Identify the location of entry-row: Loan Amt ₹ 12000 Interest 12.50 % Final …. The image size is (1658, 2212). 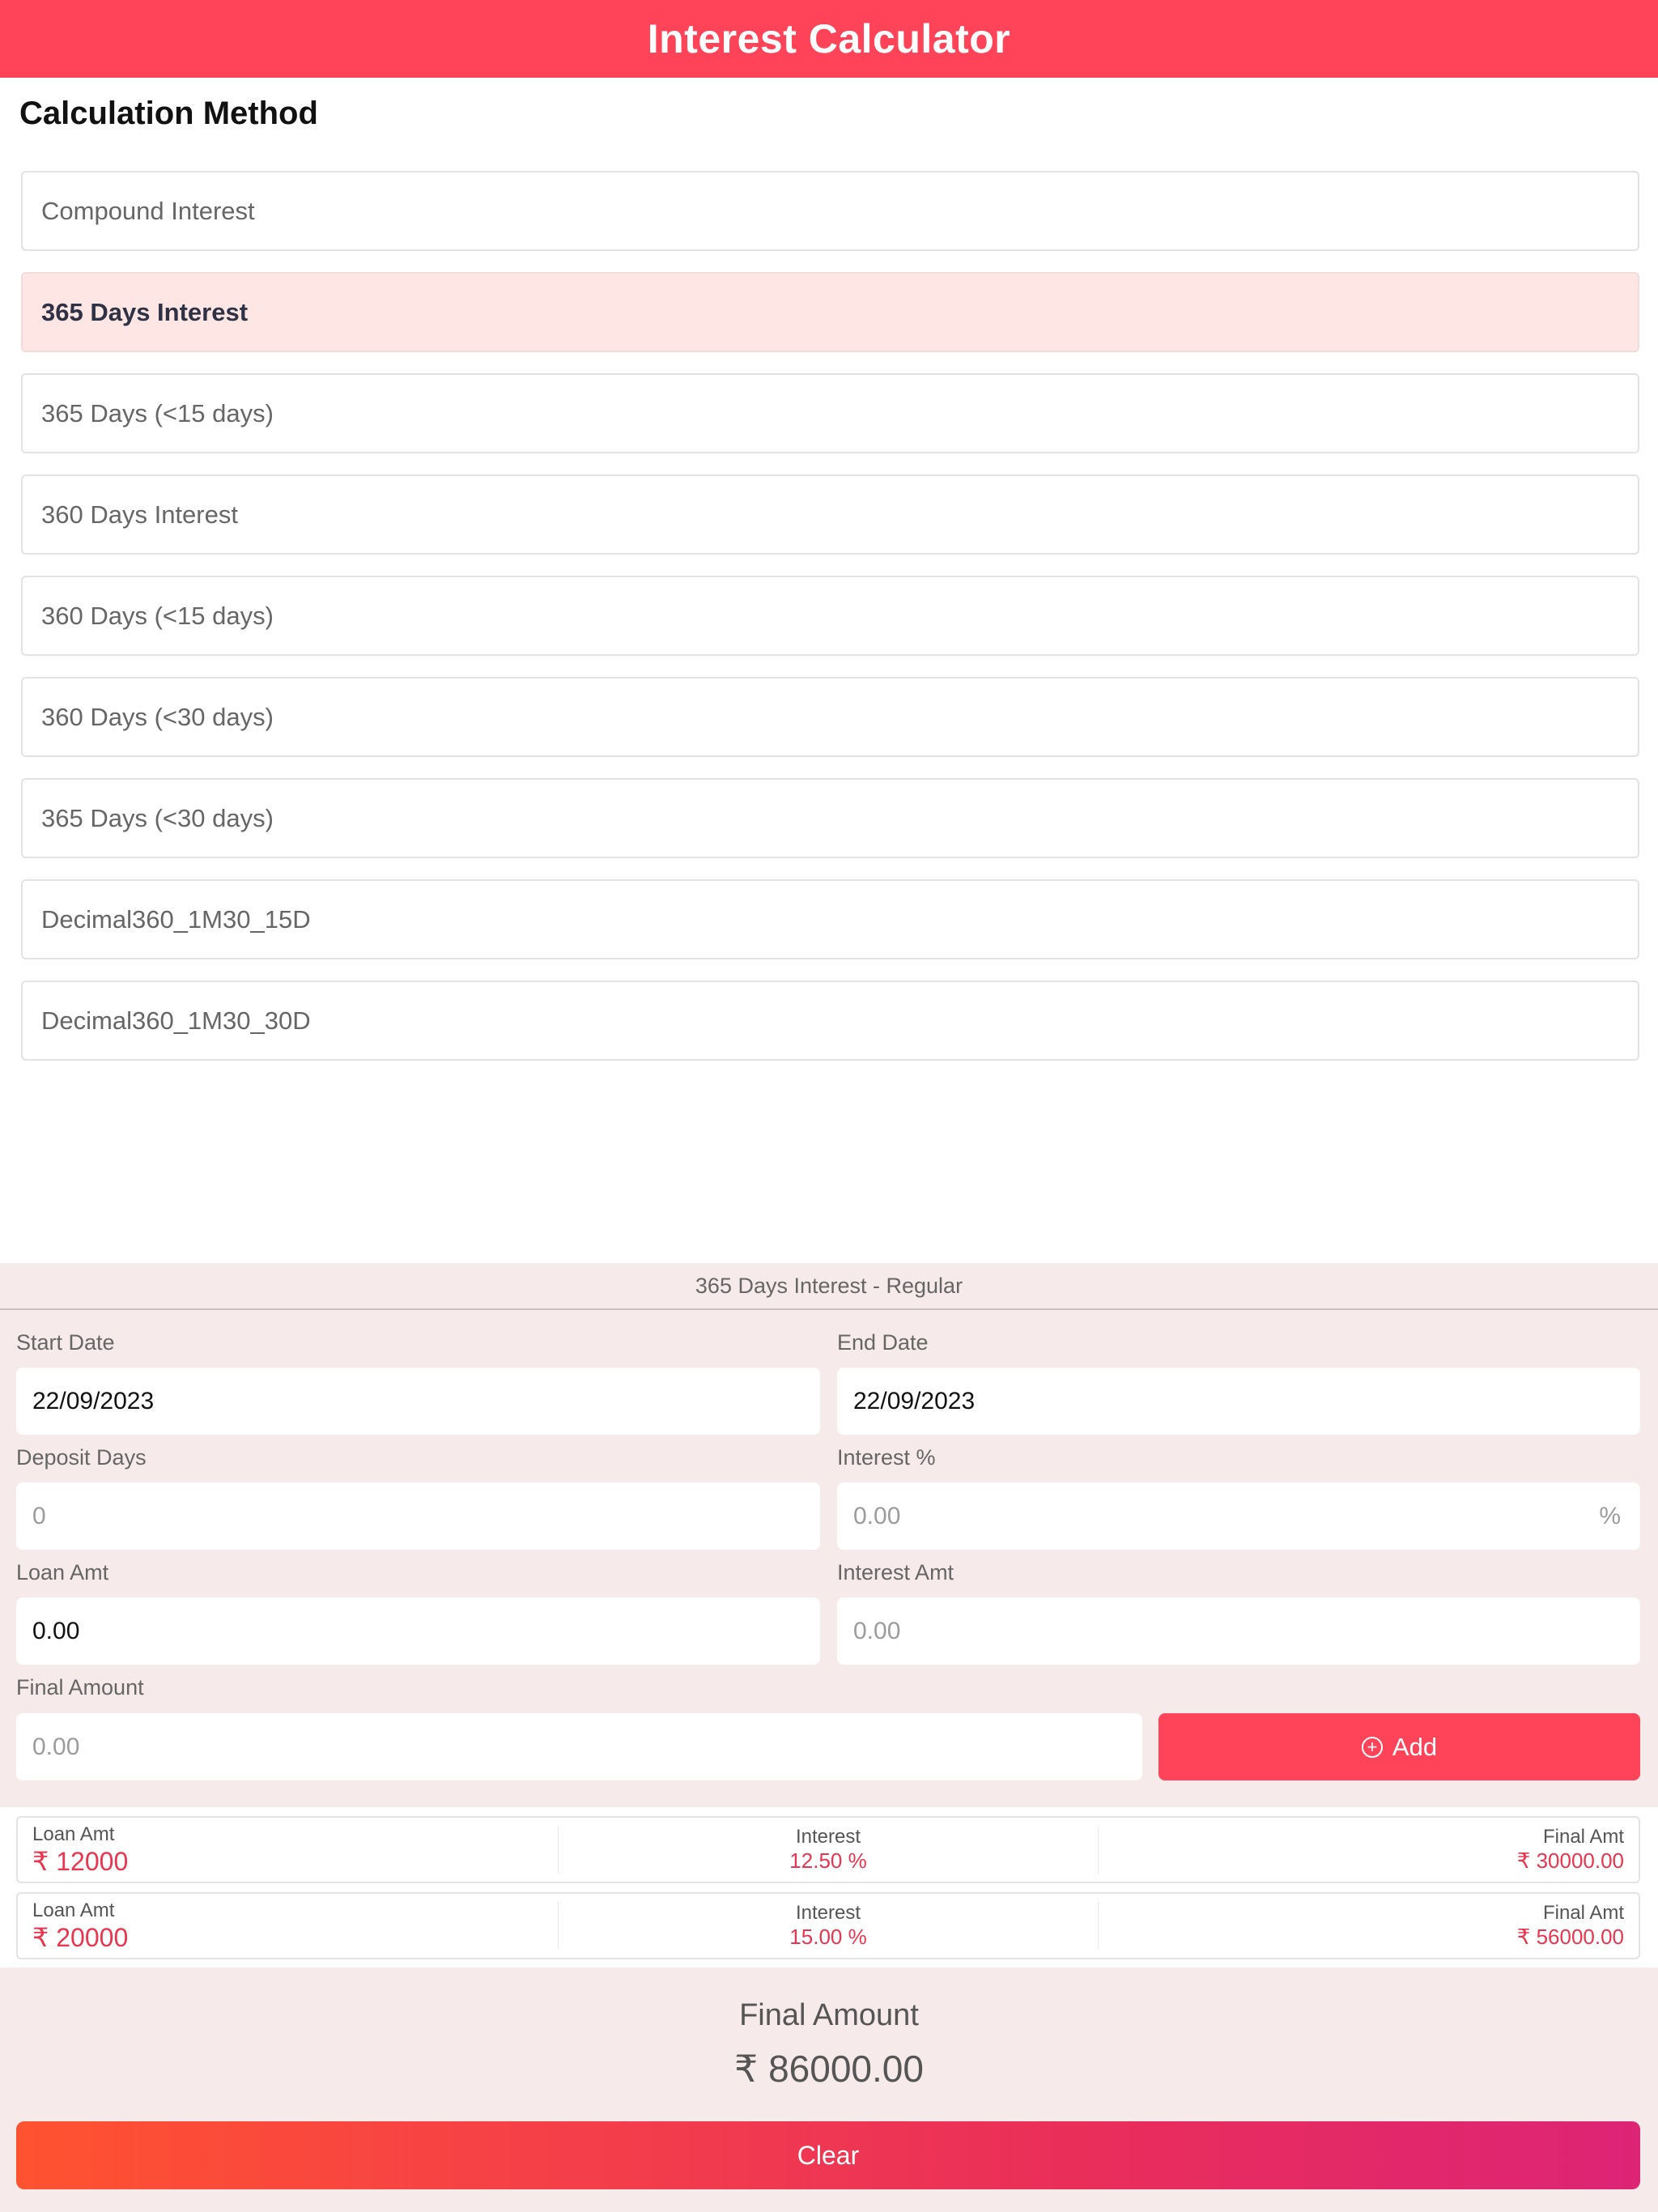
(828, 1849).